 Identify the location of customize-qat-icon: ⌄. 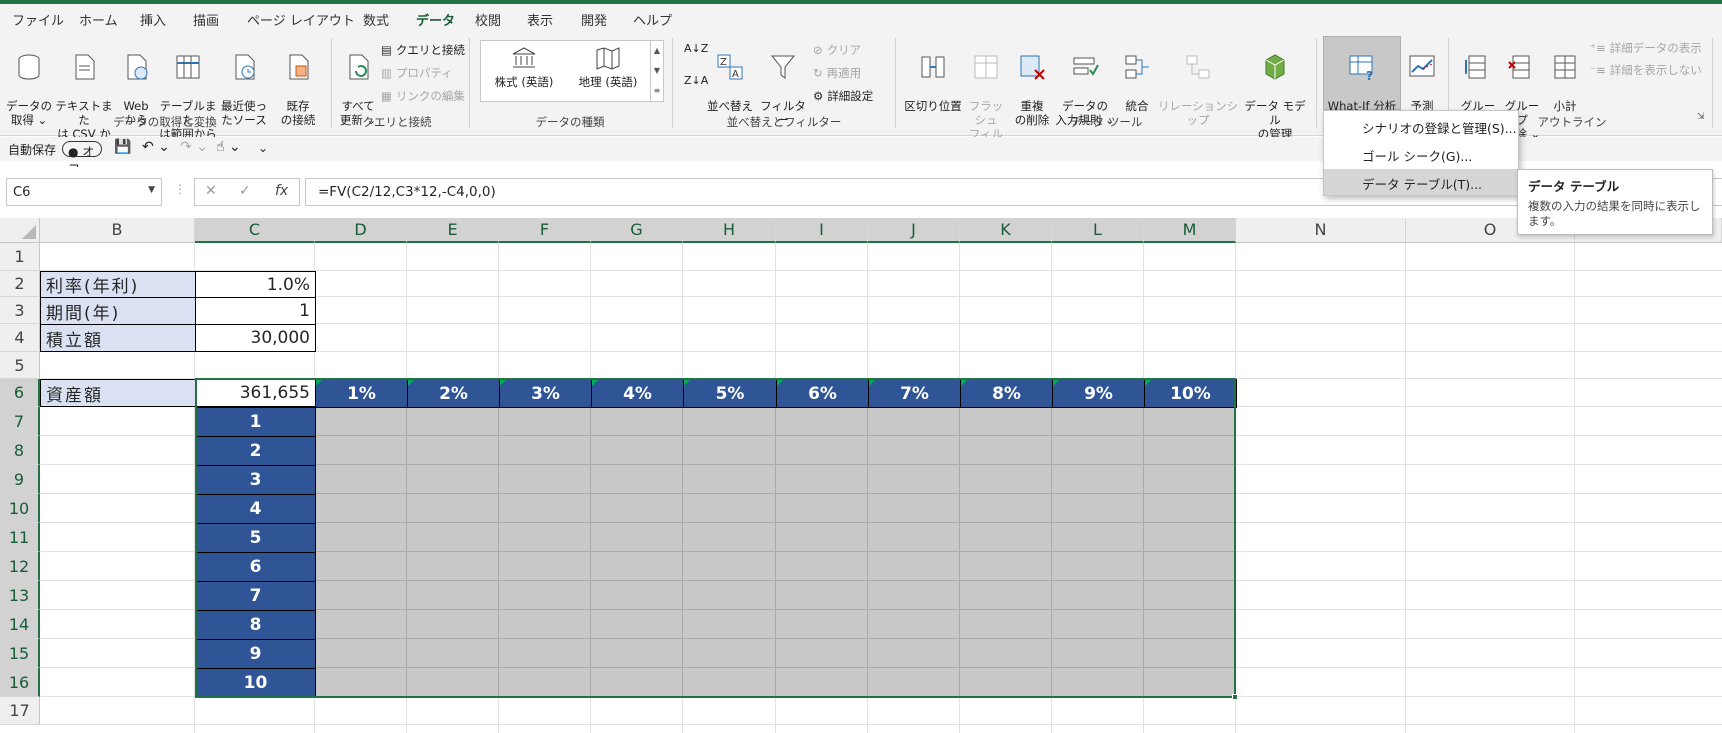
(263, 148).